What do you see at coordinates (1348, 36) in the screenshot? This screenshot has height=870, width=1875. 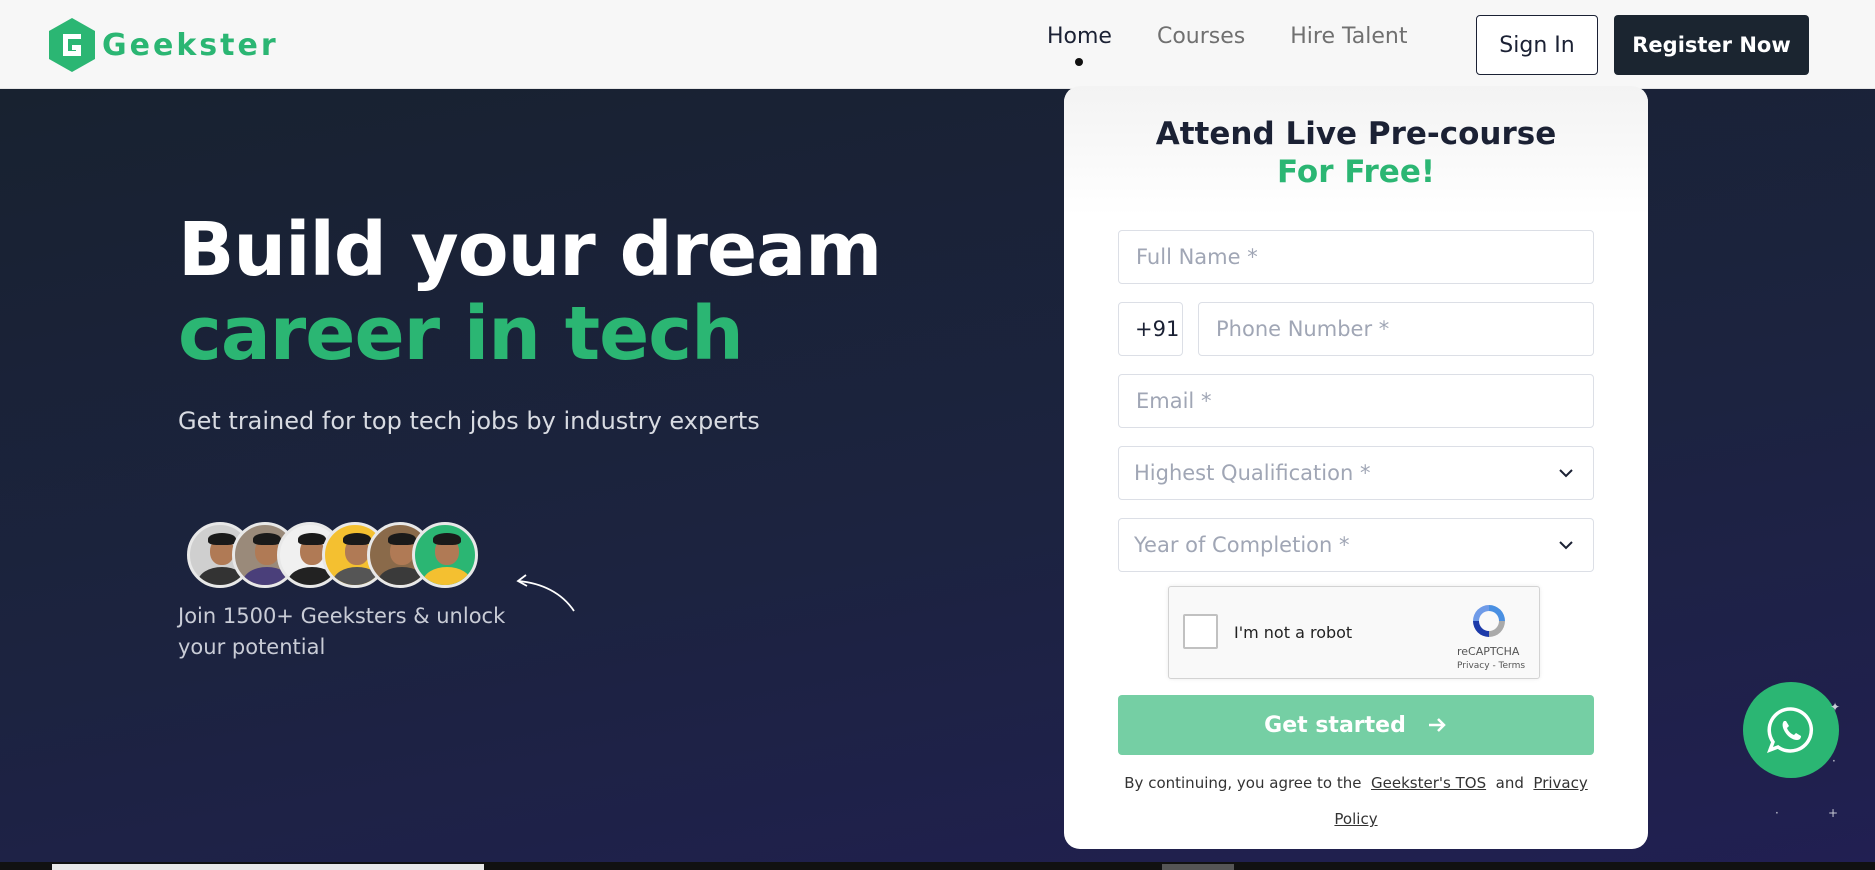 I see `nav-hire-talent: Hire Talent` at bounding box center [1348, 36].